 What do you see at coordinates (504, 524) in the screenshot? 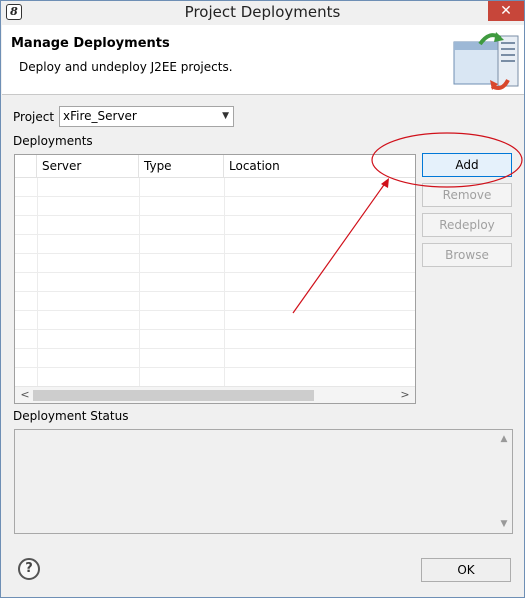
I see `scroll-down-icon: ▼` at bounding box center [504, 524].